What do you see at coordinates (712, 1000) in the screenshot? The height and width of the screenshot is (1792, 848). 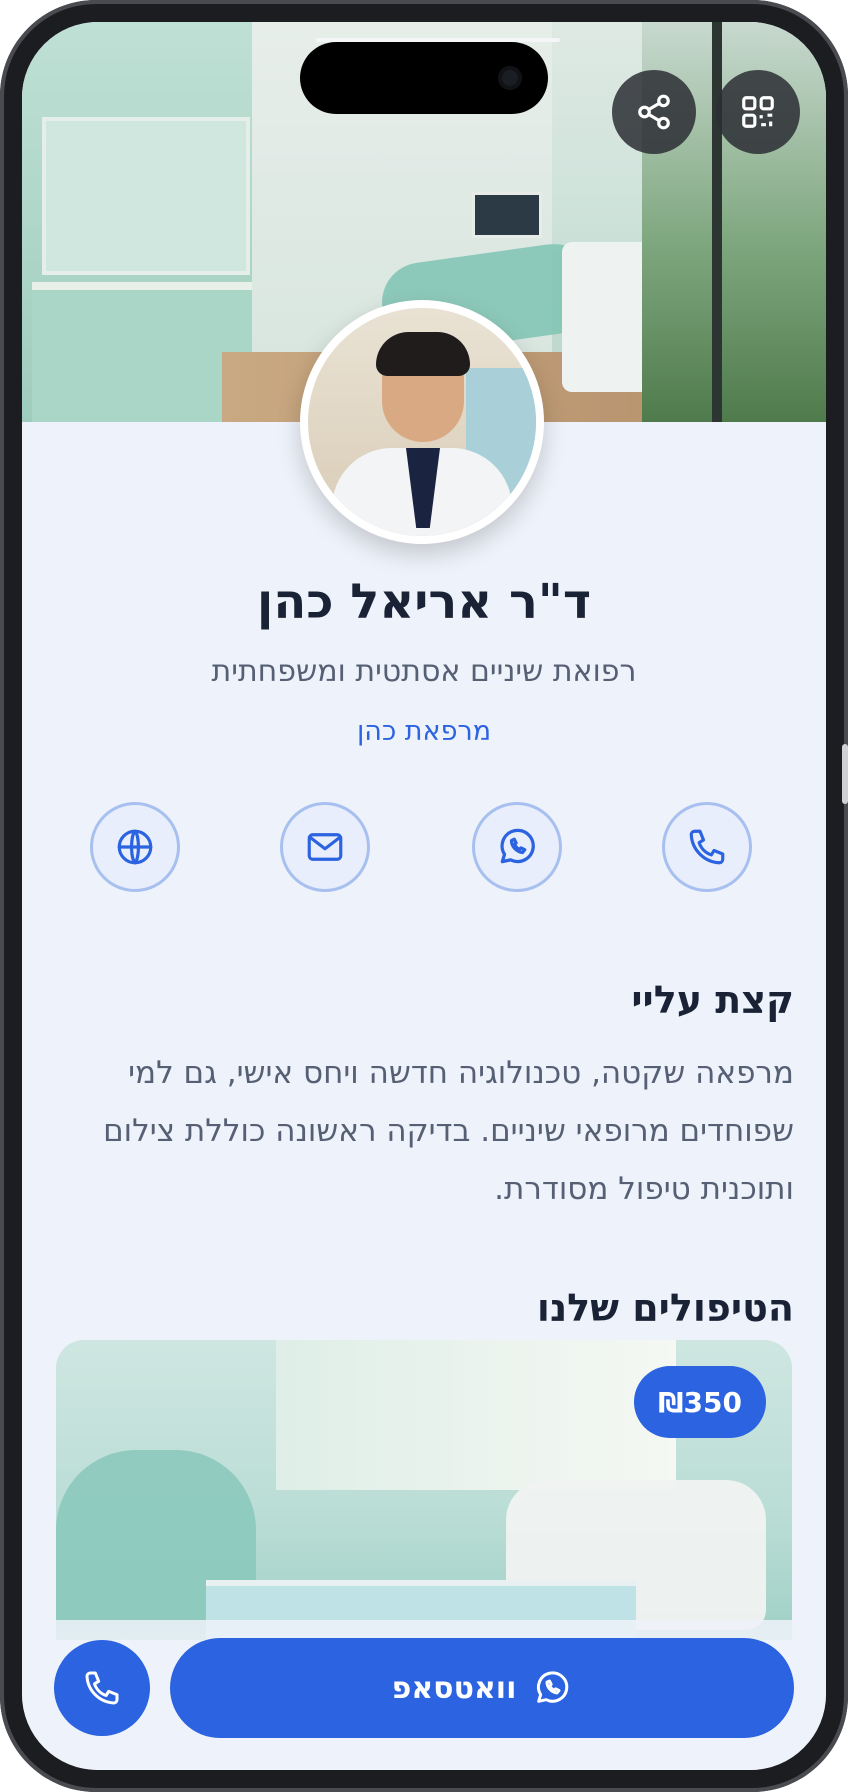 I see `about-title: קצת עליי` at bounding box center [712, 1000].